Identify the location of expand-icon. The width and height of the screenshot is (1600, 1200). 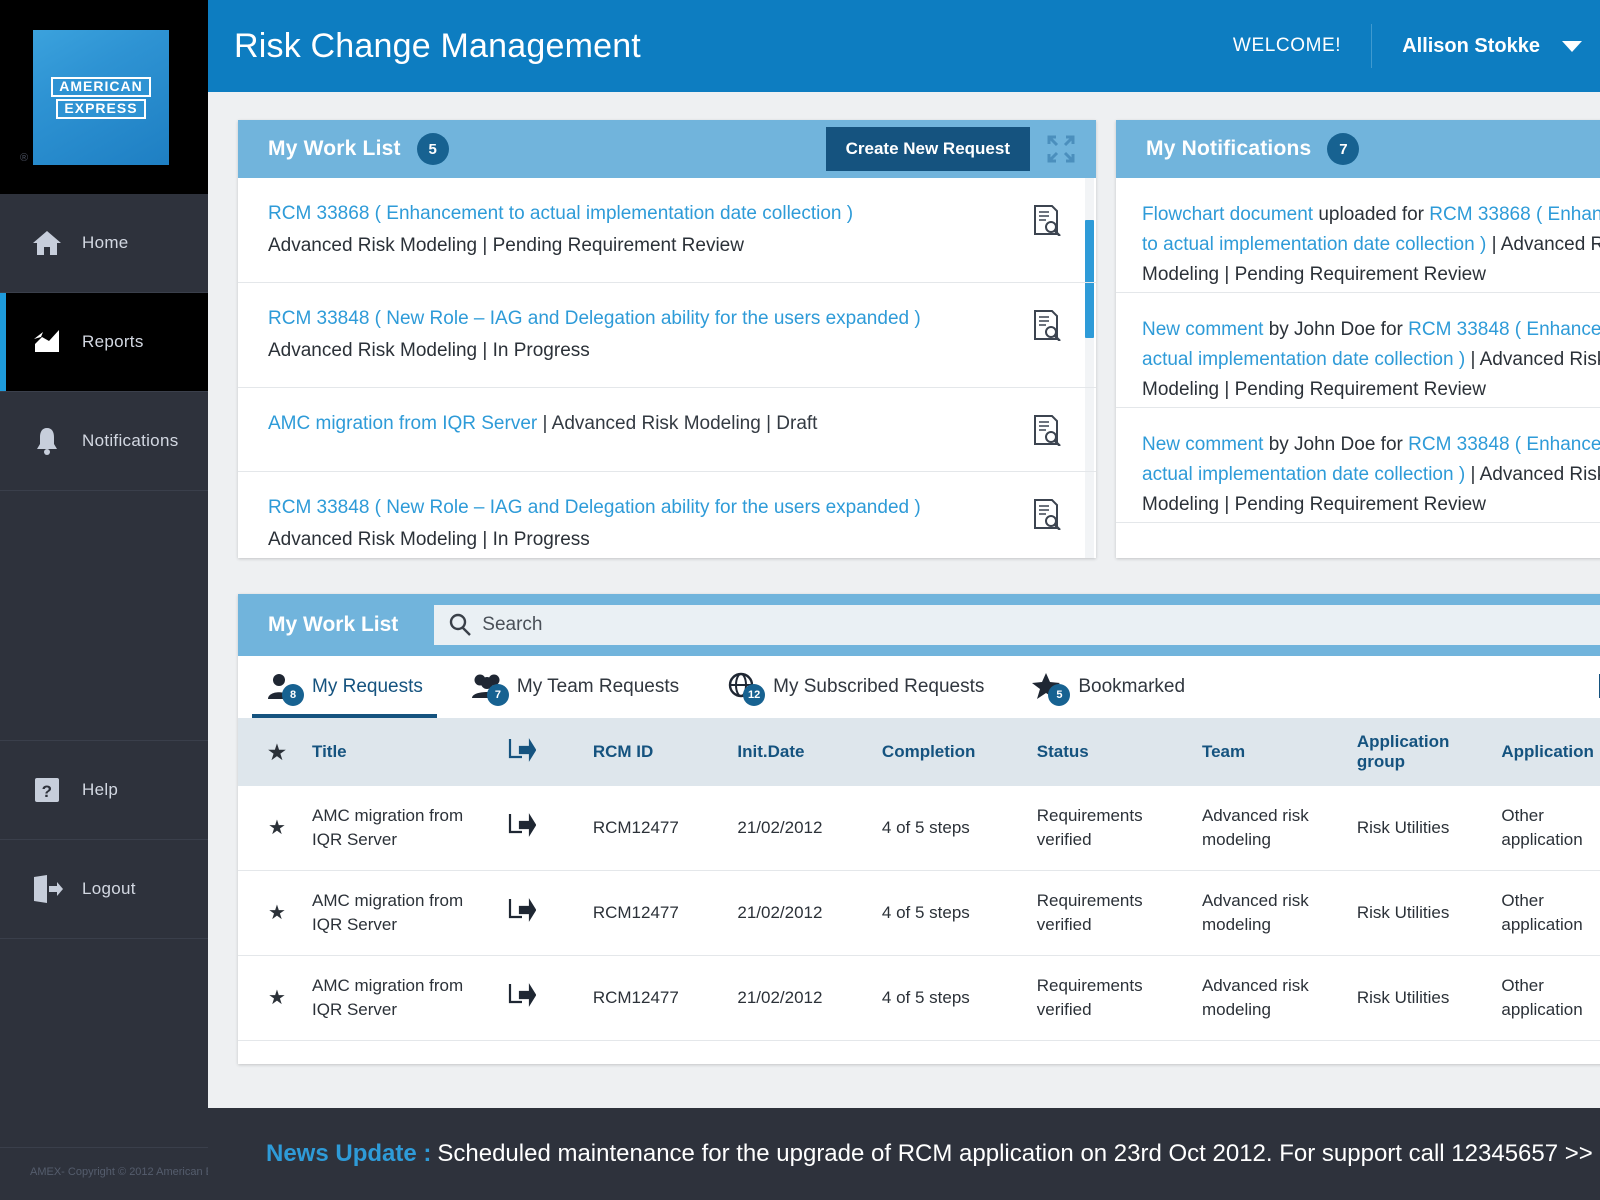
(1061, 149).